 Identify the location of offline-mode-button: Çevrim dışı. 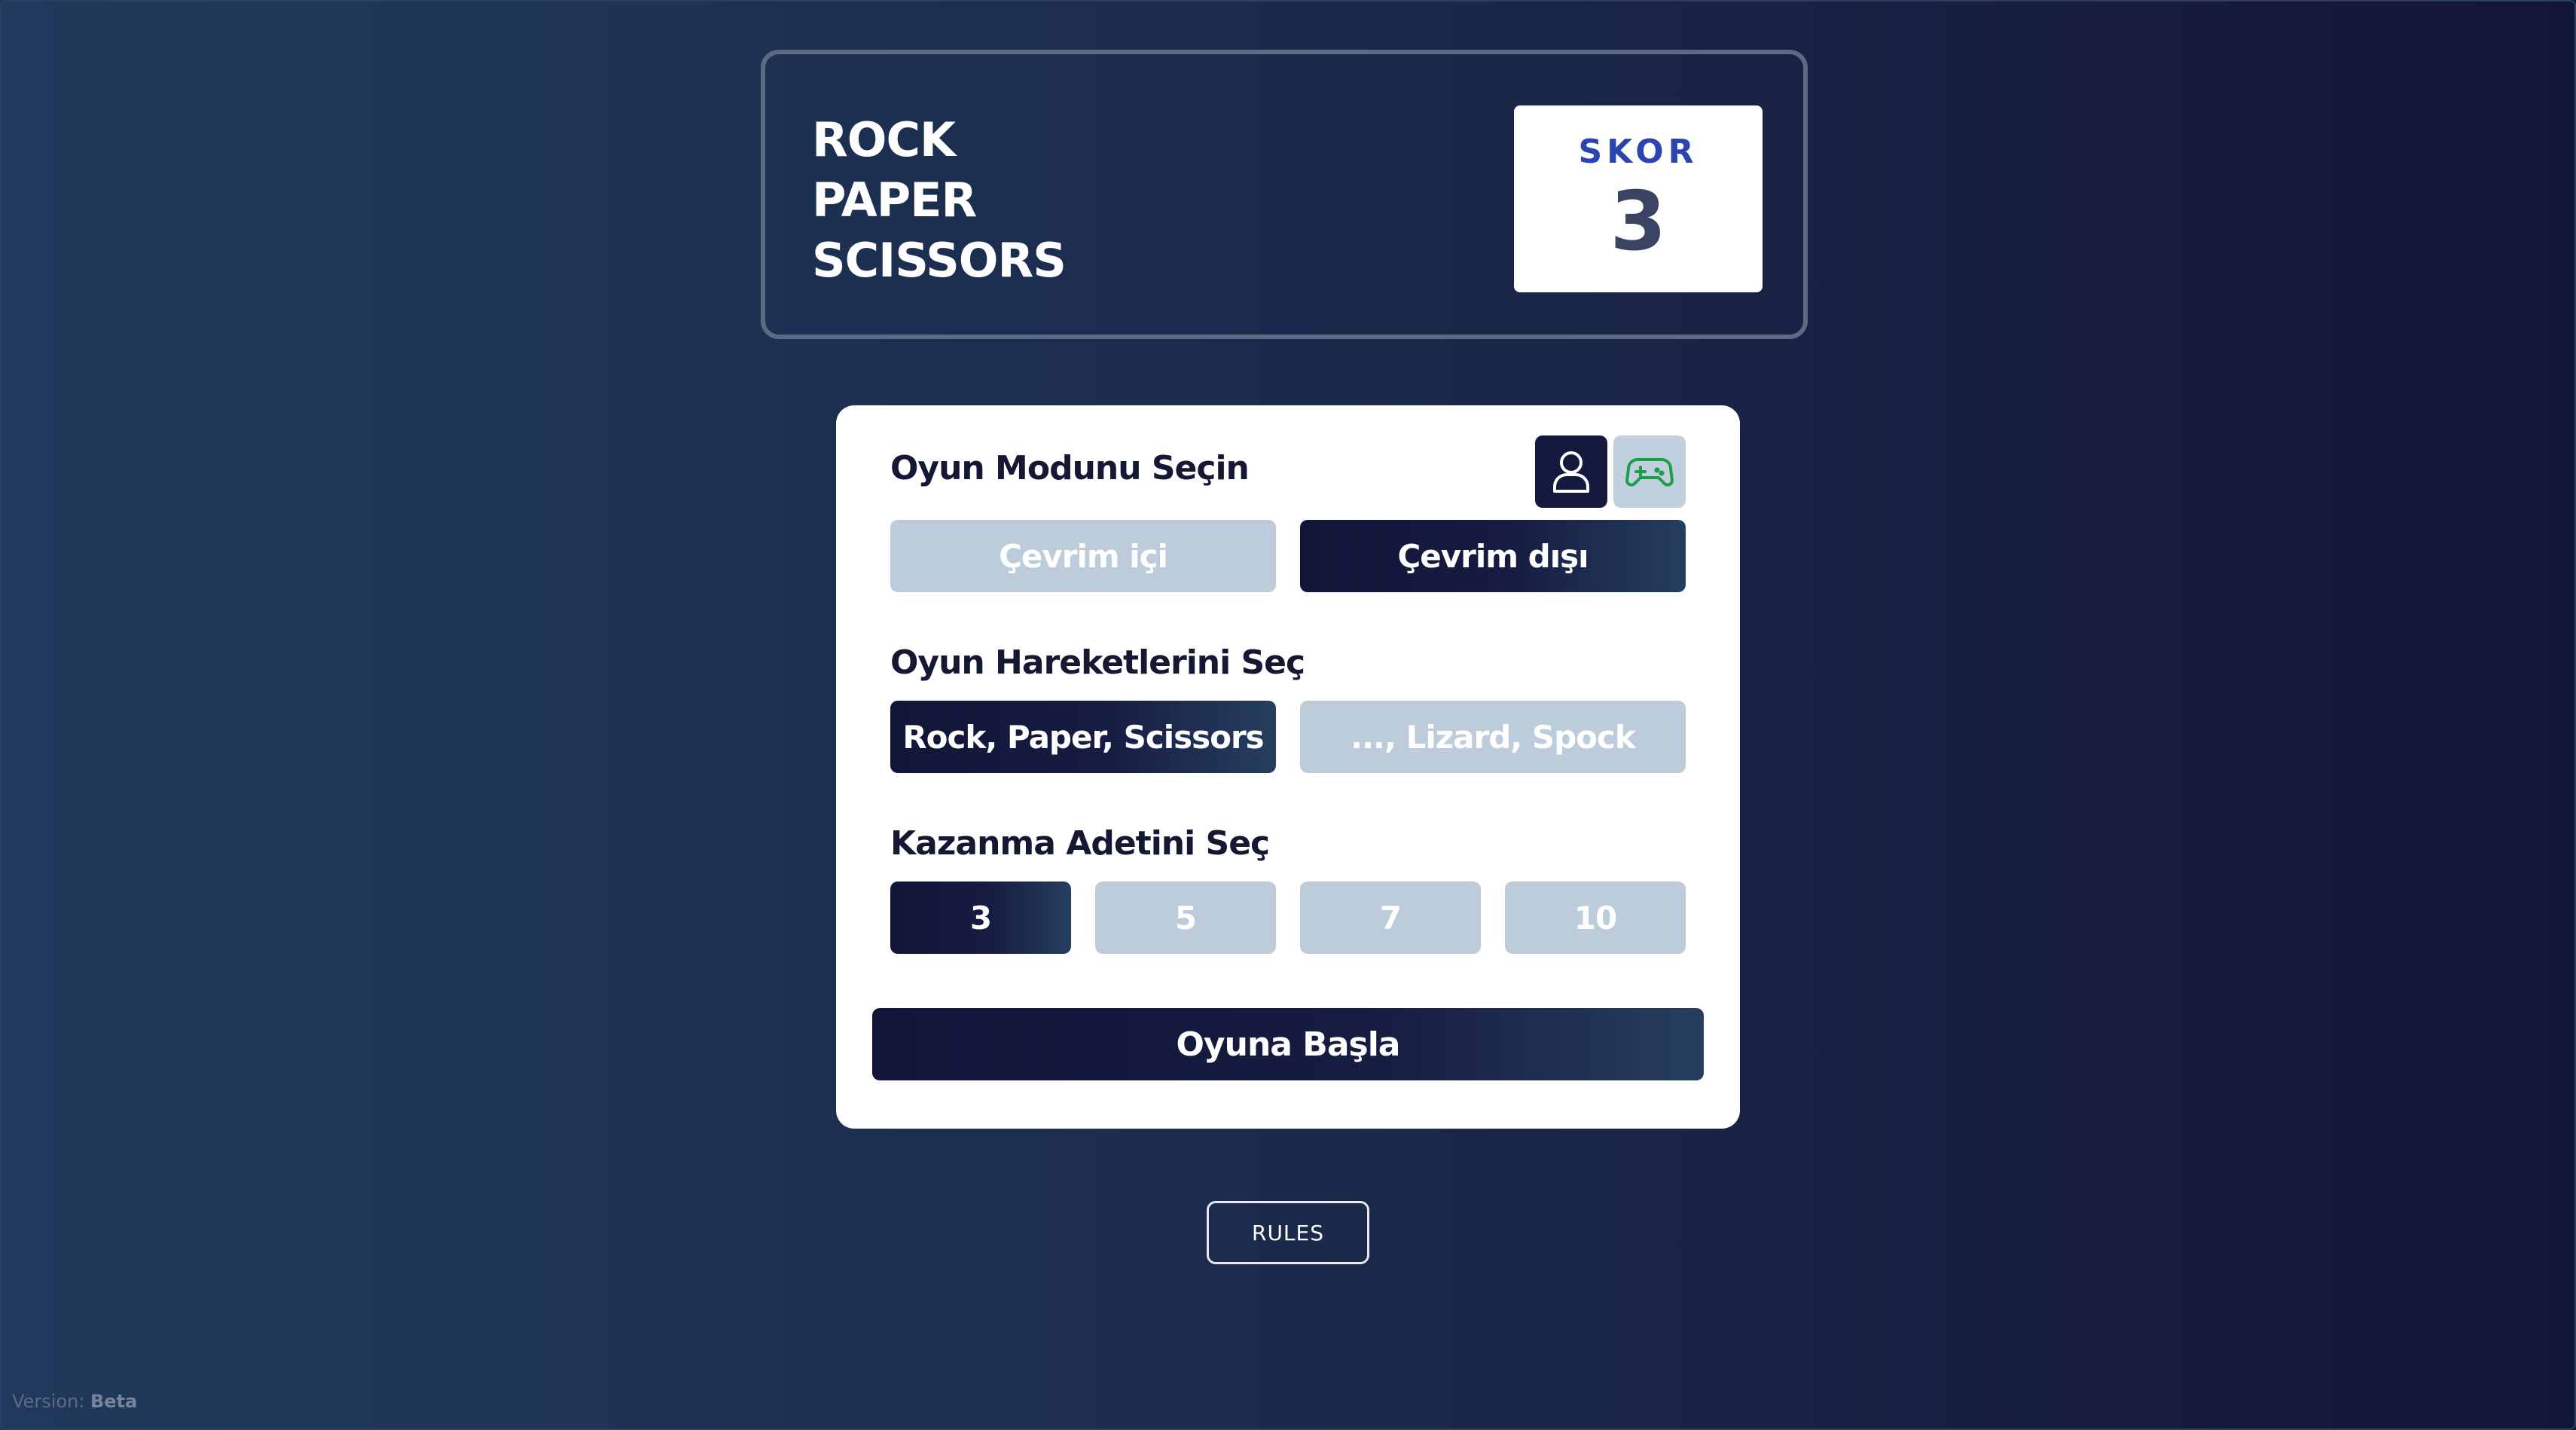
(1493, 556).